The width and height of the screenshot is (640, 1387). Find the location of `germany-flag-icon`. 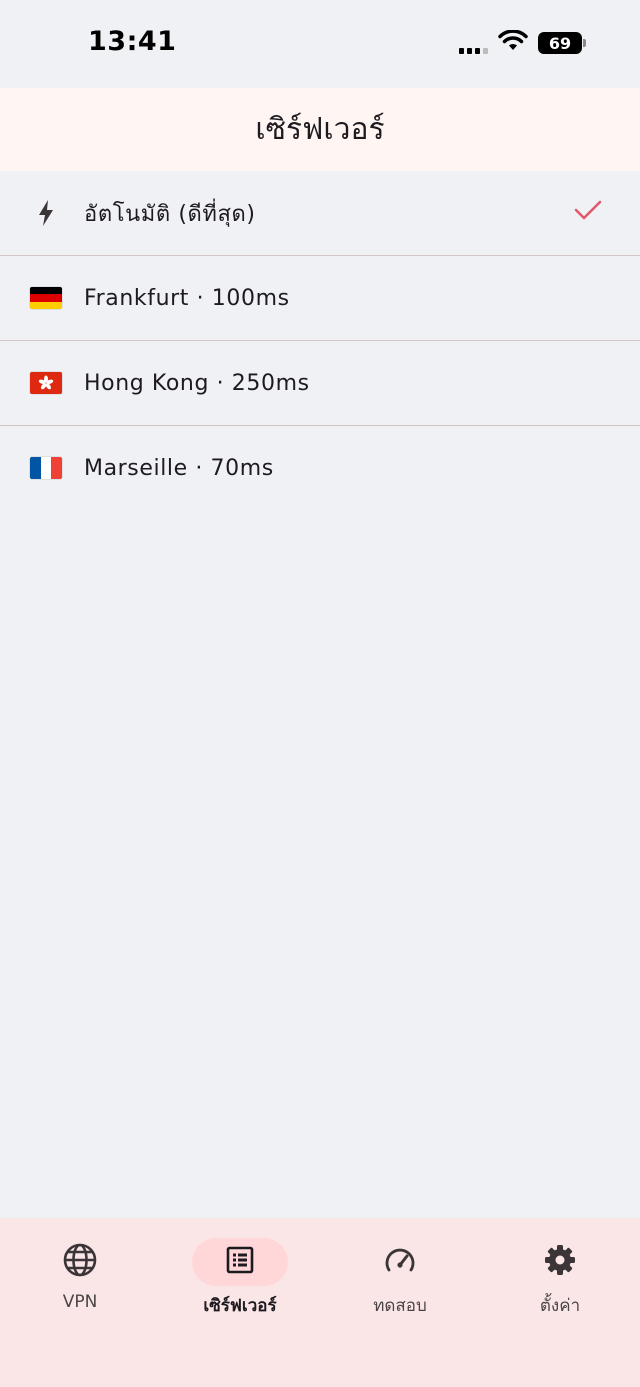

germany-flag-icon is located at coordinates (46, 298).